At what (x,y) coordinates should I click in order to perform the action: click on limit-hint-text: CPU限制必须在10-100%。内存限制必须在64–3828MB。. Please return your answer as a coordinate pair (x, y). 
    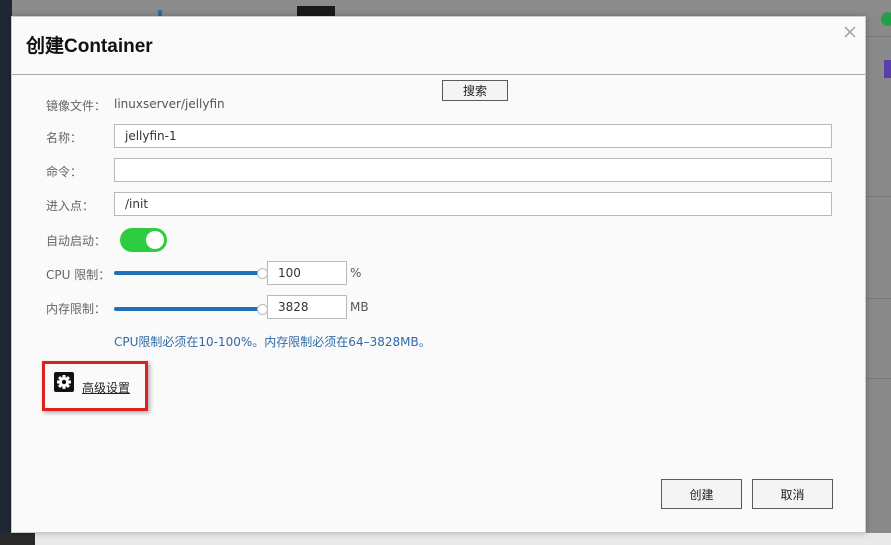
    Looking at the image, I should click on (272, 342).